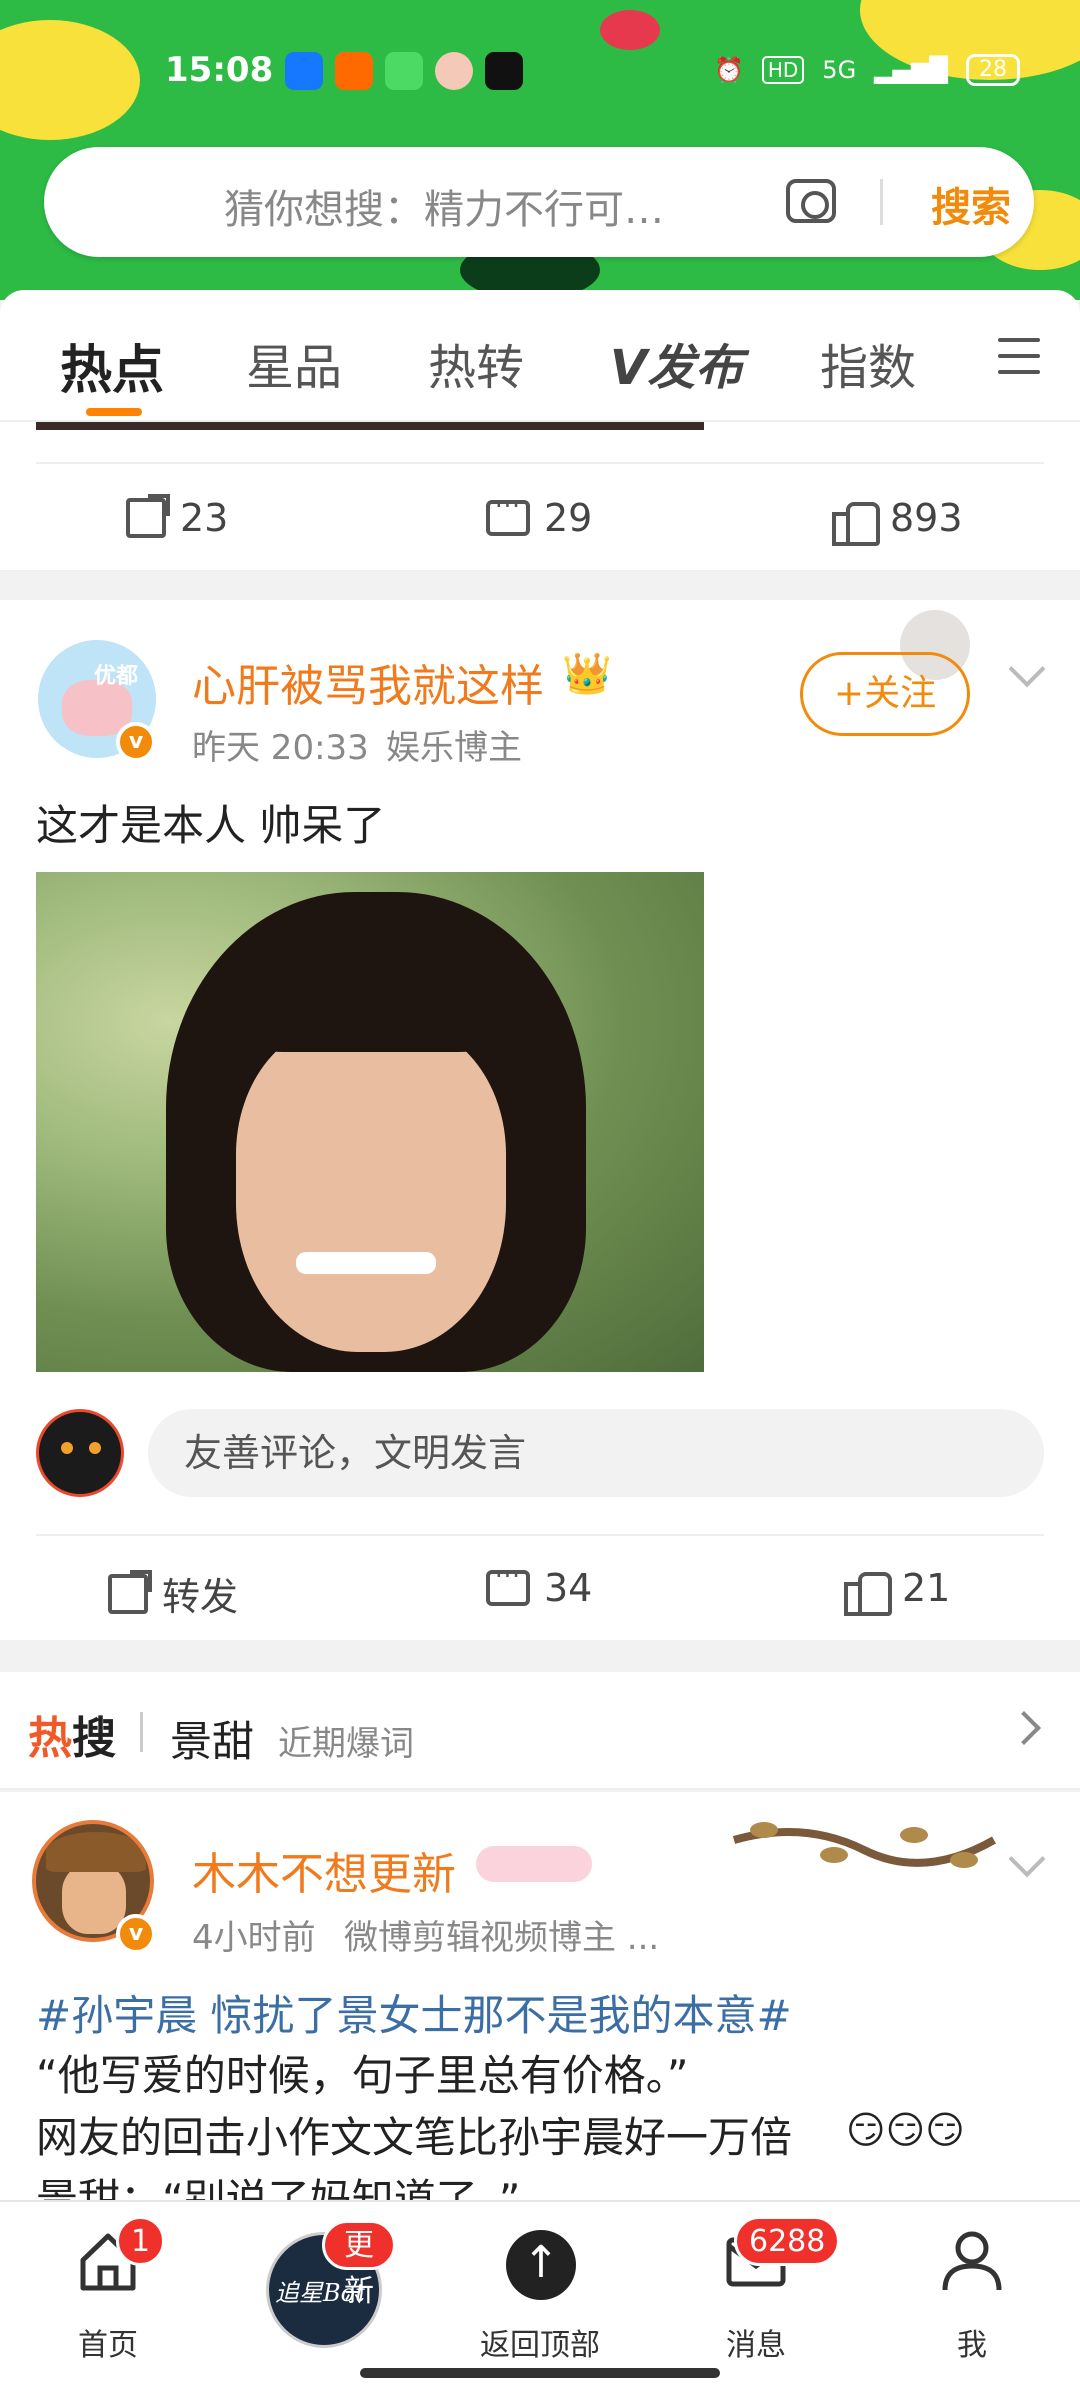 The height and width of the screenshot is (2400, 1080). What do you see at coordinates (368, 682) in the screenshot?
I see `username: 心肝被骂我就这样` at bounding box center [368, 682].